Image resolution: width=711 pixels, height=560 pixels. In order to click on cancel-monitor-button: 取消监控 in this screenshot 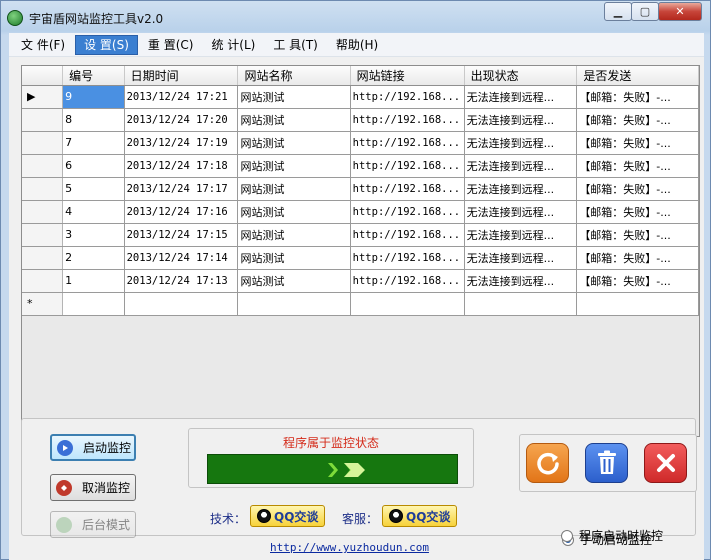, I will do `click(93, 487)`.